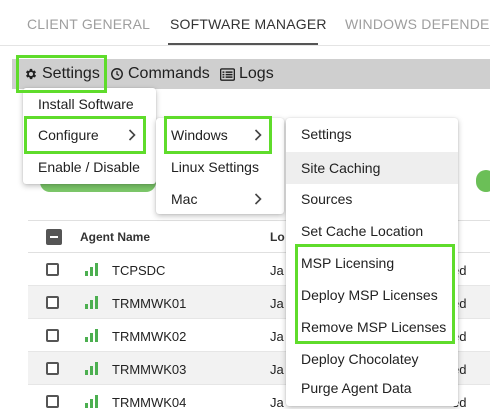  I want to click on history-icon, so click(117, 74).